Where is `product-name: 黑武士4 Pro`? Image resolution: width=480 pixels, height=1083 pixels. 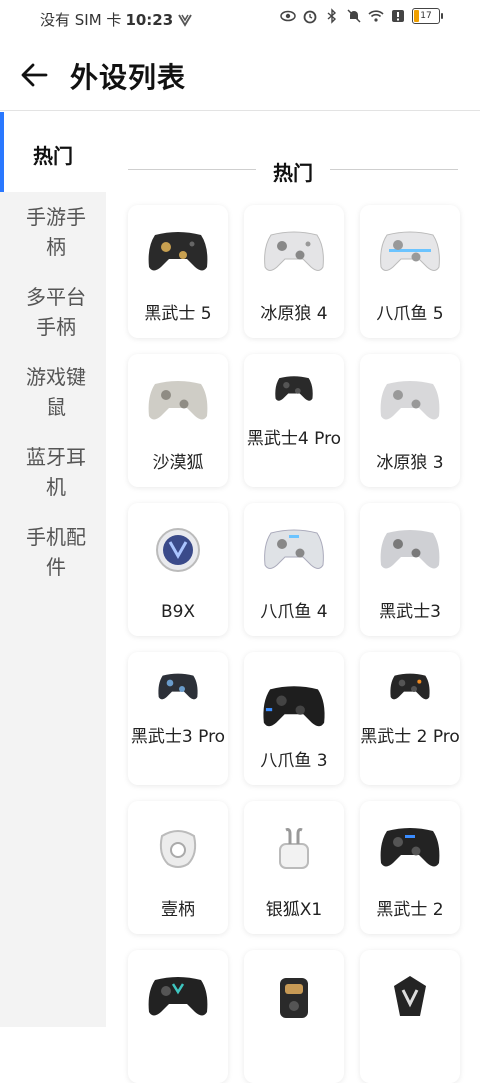
product-name: 黑武士4 Pro is located at coordinates (294, 439).